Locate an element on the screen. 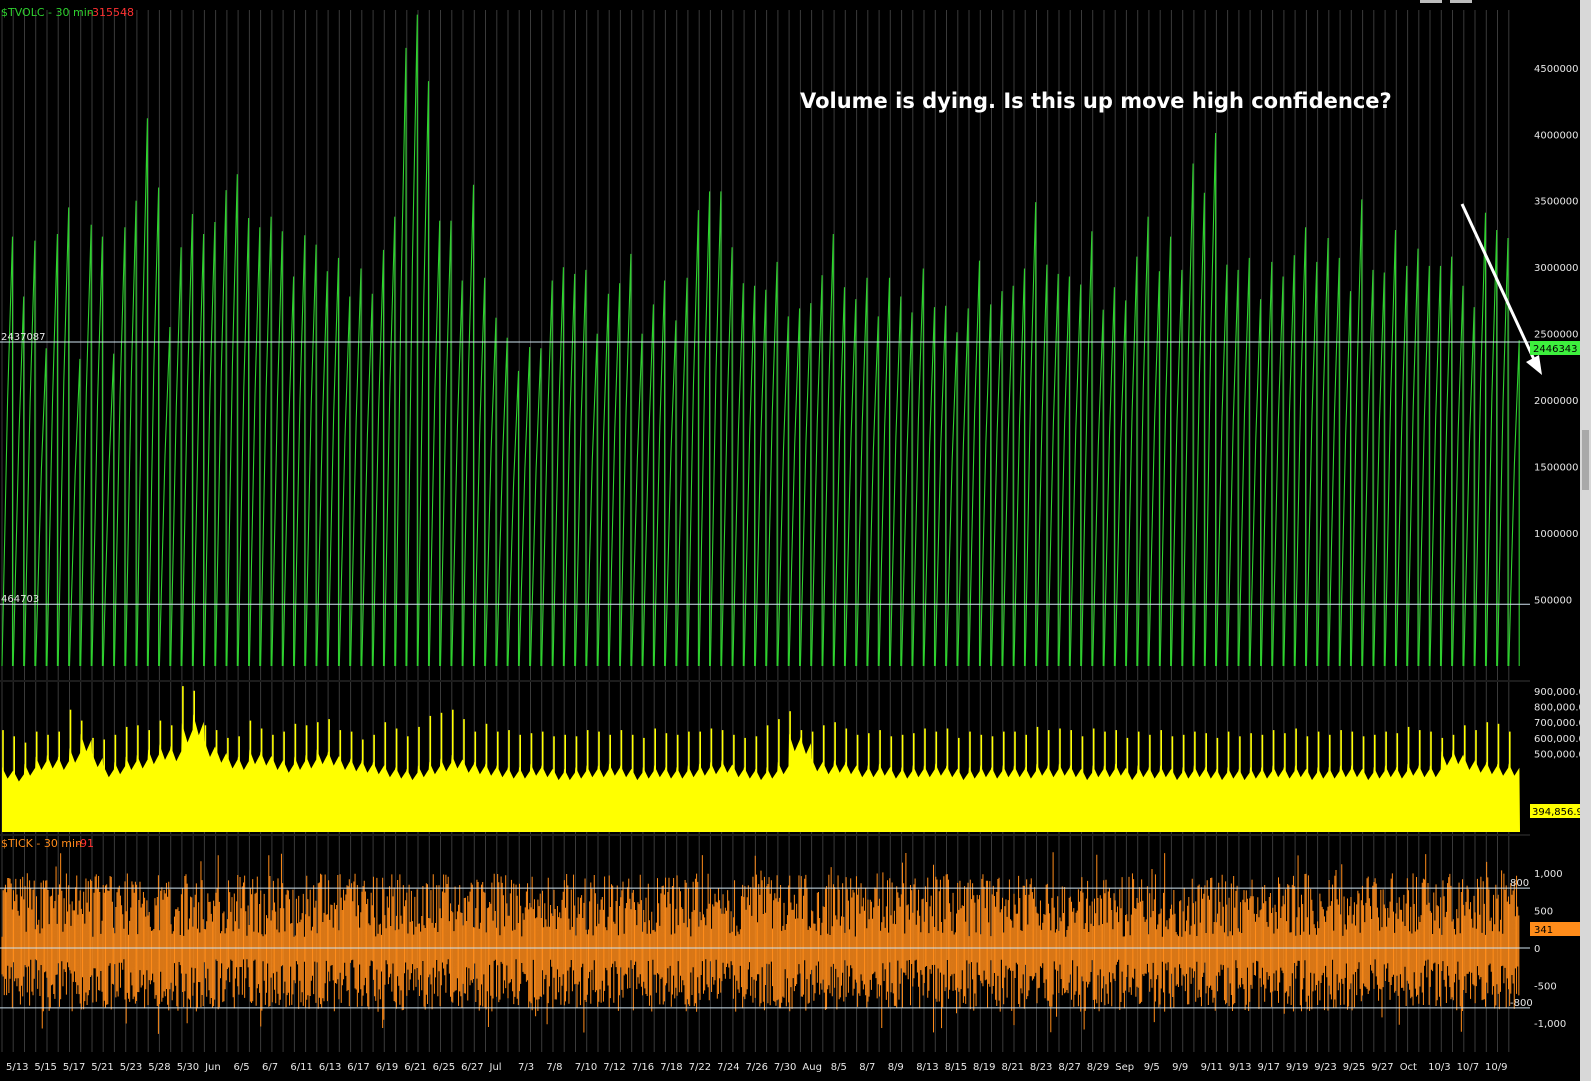  tick-y-tick: 1,000 is located at coordinates (1548, 874).